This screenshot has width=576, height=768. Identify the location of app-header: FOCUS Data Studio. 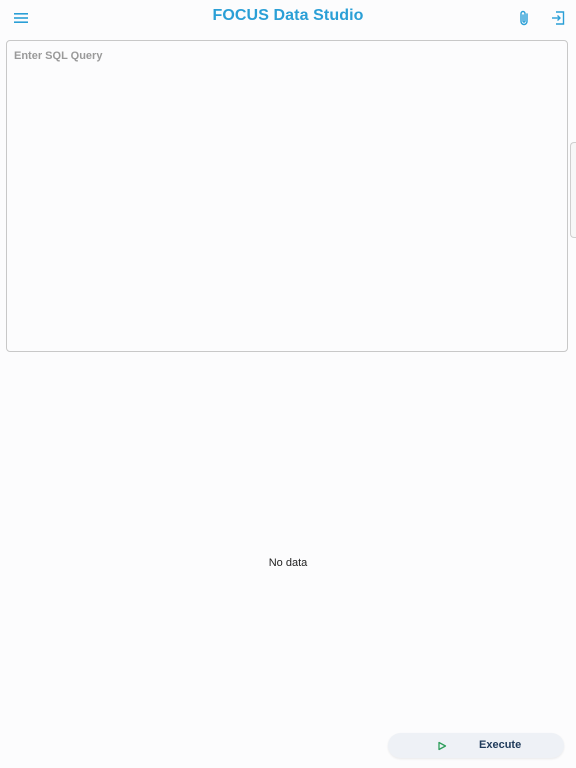
(288, 18).